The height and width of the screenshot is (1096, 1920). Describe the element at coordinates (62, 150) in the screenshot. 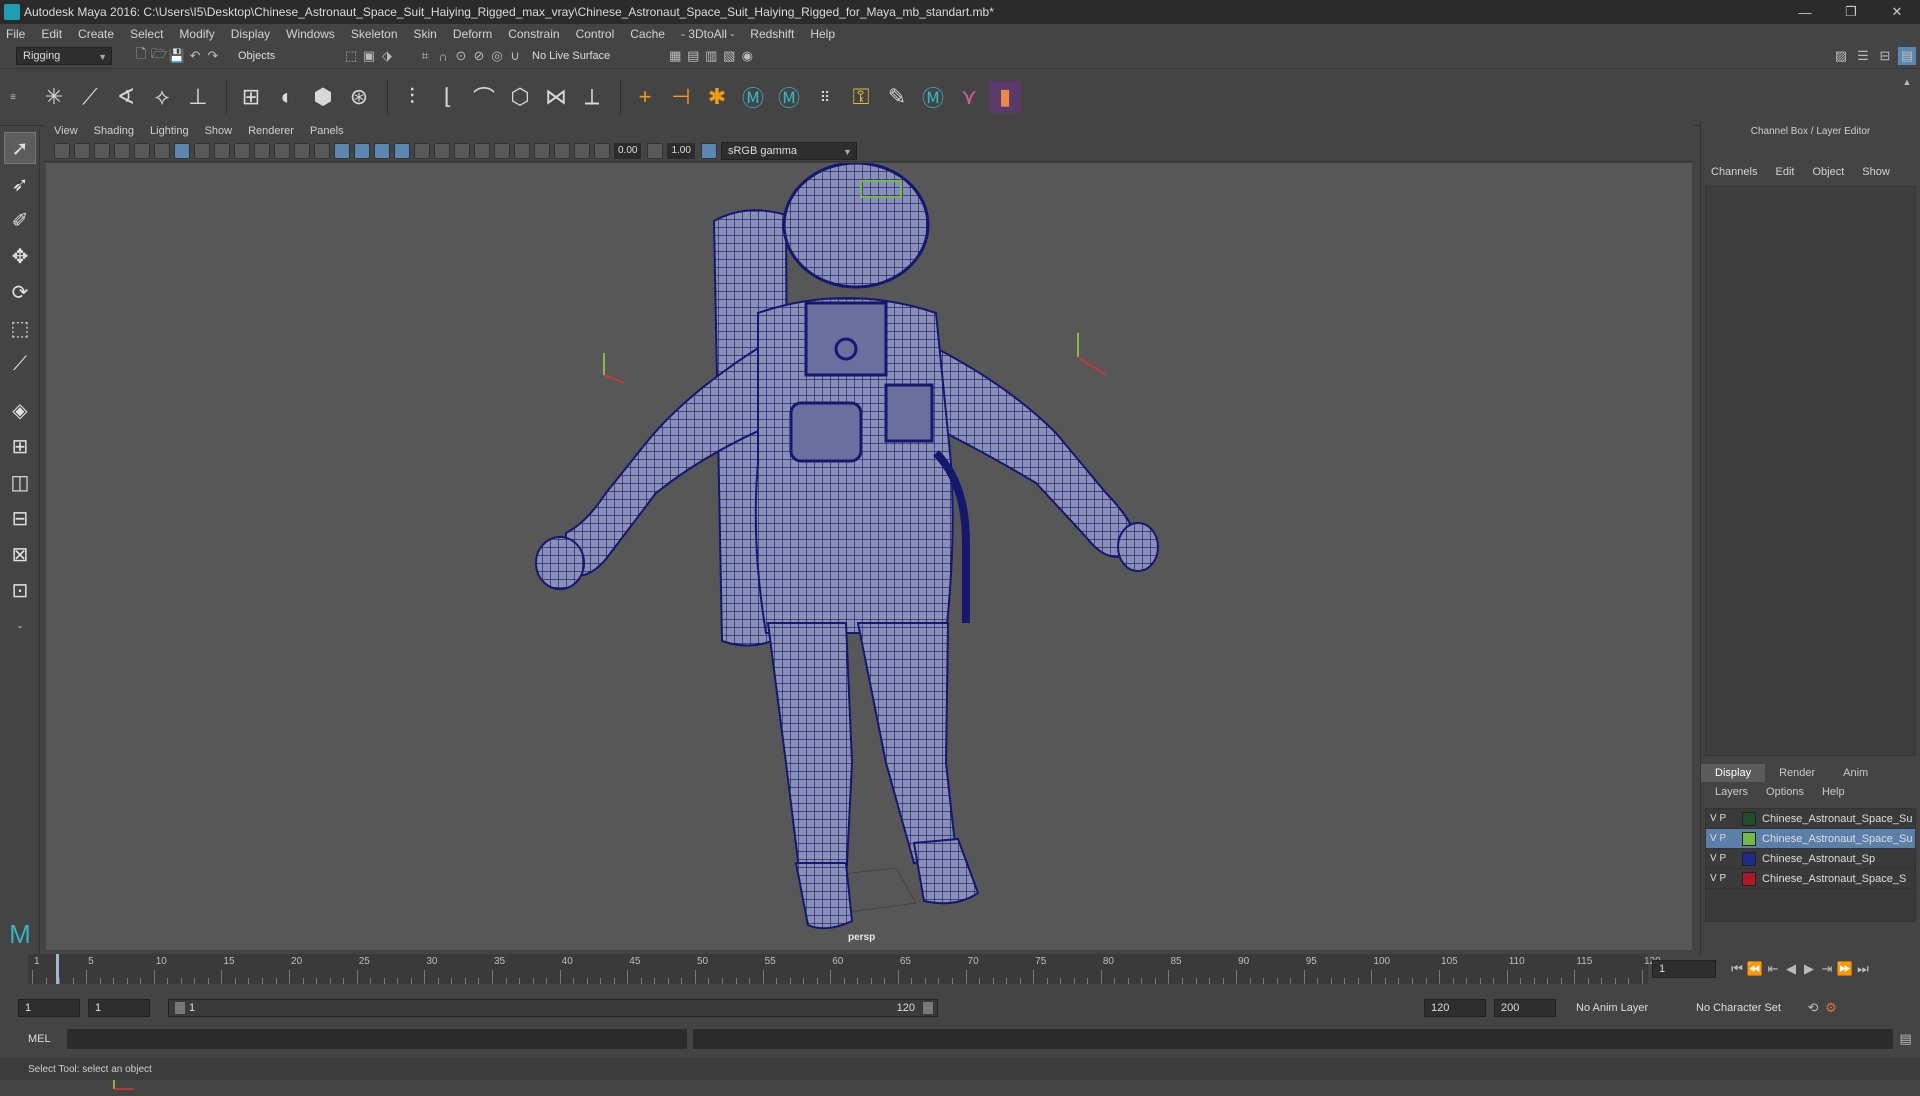

I see `camera-icon` at that location.